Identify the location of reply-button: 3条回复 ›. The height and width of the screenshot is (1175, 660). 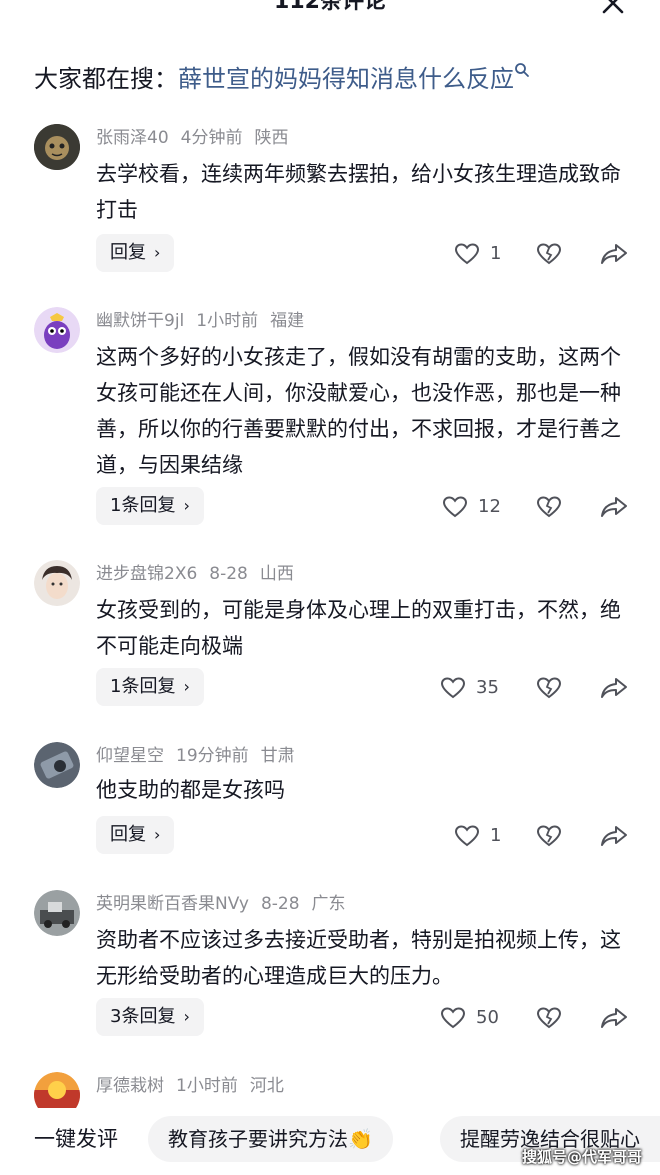
(150, 1017).